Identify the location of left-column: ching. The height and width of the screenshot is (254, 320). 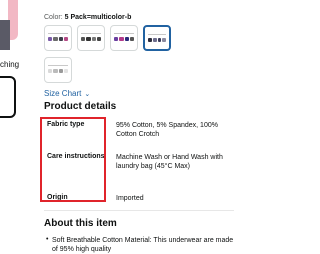
(11, 65).